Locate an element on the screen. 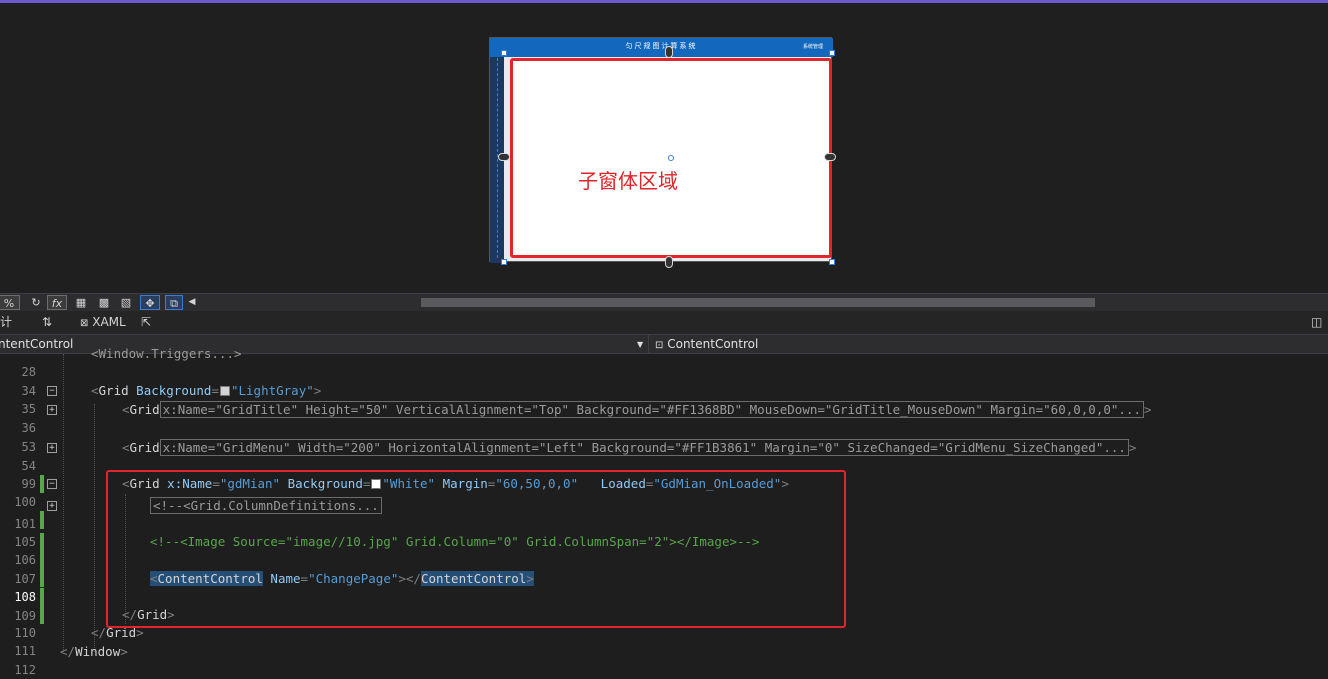 This screenshot has width=1328, height=679. code-line: 28 <Window.Triggers...> is located at coordinates (664, 362).